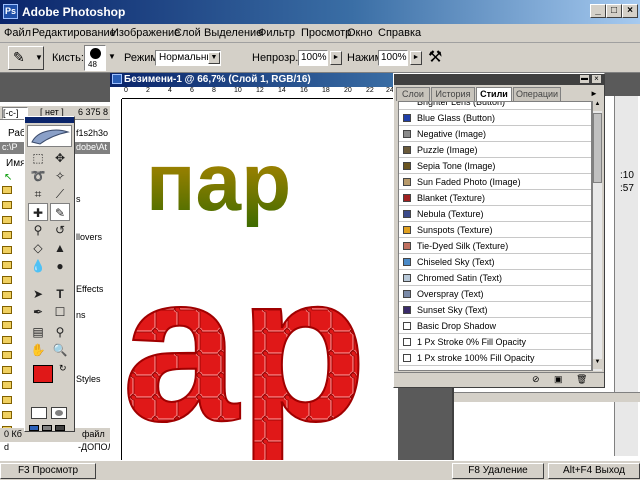 The width and height of the screenshot is (640, 480). What do you see at coordinates (39, 413) in the screenshot?
I see `standard-mode-icon` at bounding box center [39, 413].